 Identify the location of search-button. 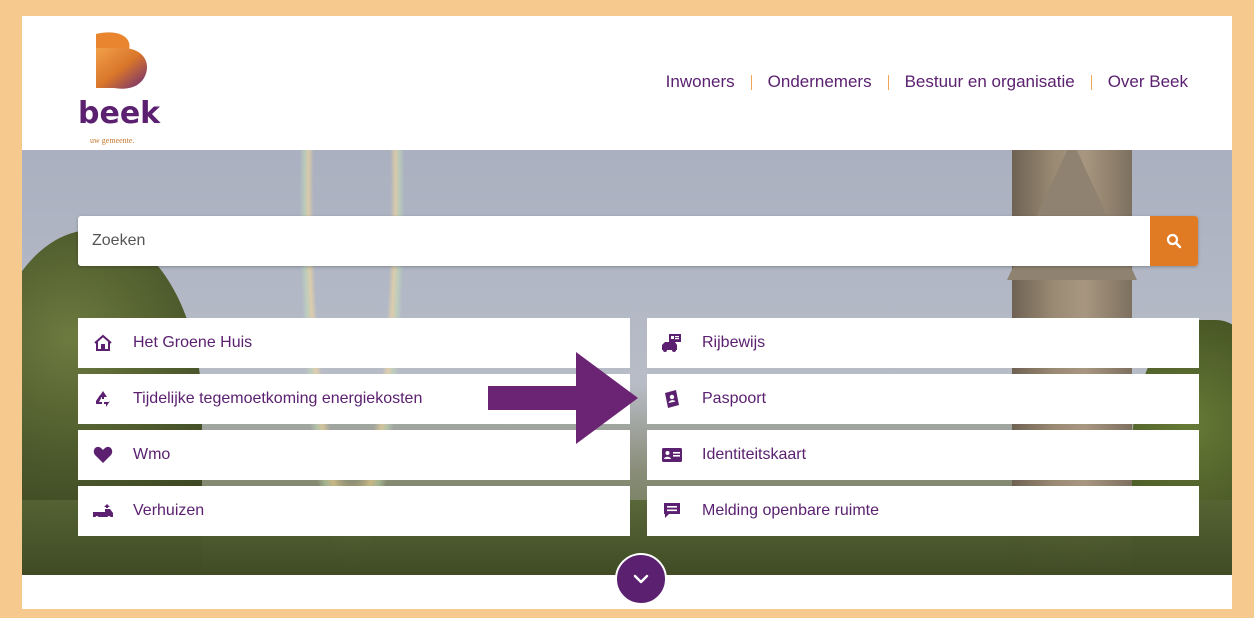
(1174, 241).